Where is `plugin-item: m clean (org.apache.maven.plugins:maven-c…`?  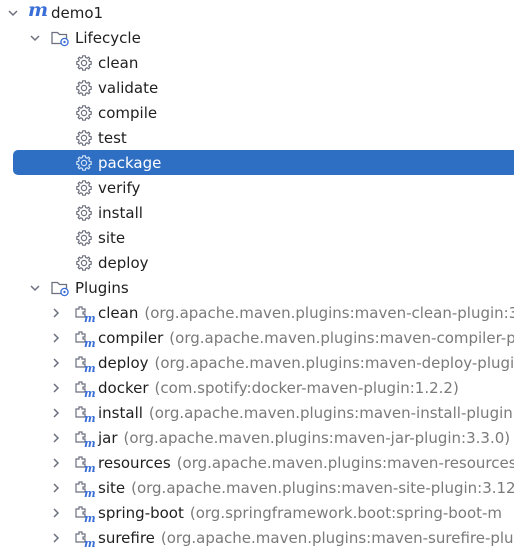
plugin-item: m clean (org.apache.maven.plugins:maven-c… is located at coordinates (257, 312).